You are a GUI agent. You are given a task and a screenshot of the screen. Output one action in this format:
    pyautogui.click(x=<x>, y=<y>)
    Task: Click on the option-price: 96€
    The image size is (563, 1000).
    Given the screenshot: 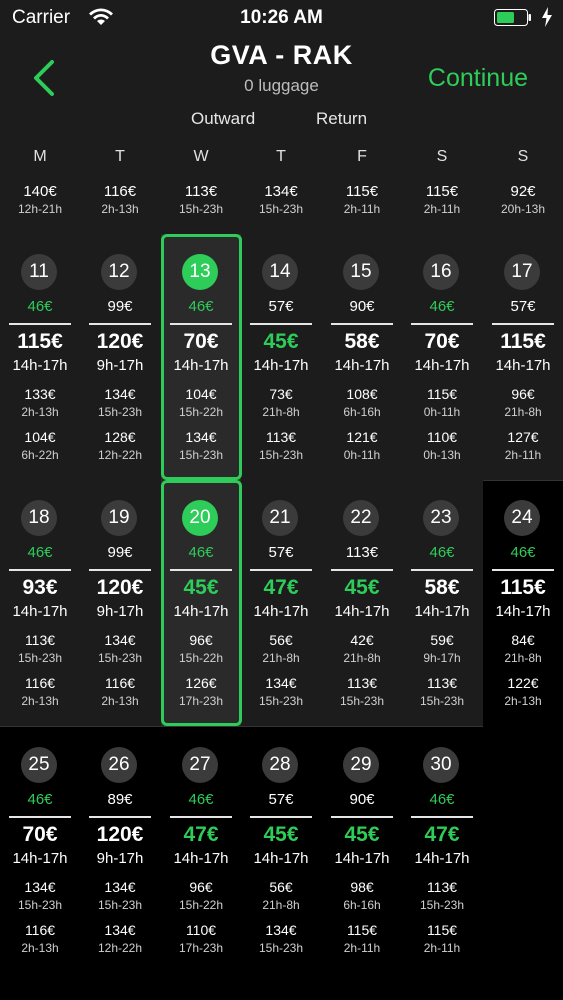 What is the action you would take?
    pyautogui.click(x=523, y=394)
    